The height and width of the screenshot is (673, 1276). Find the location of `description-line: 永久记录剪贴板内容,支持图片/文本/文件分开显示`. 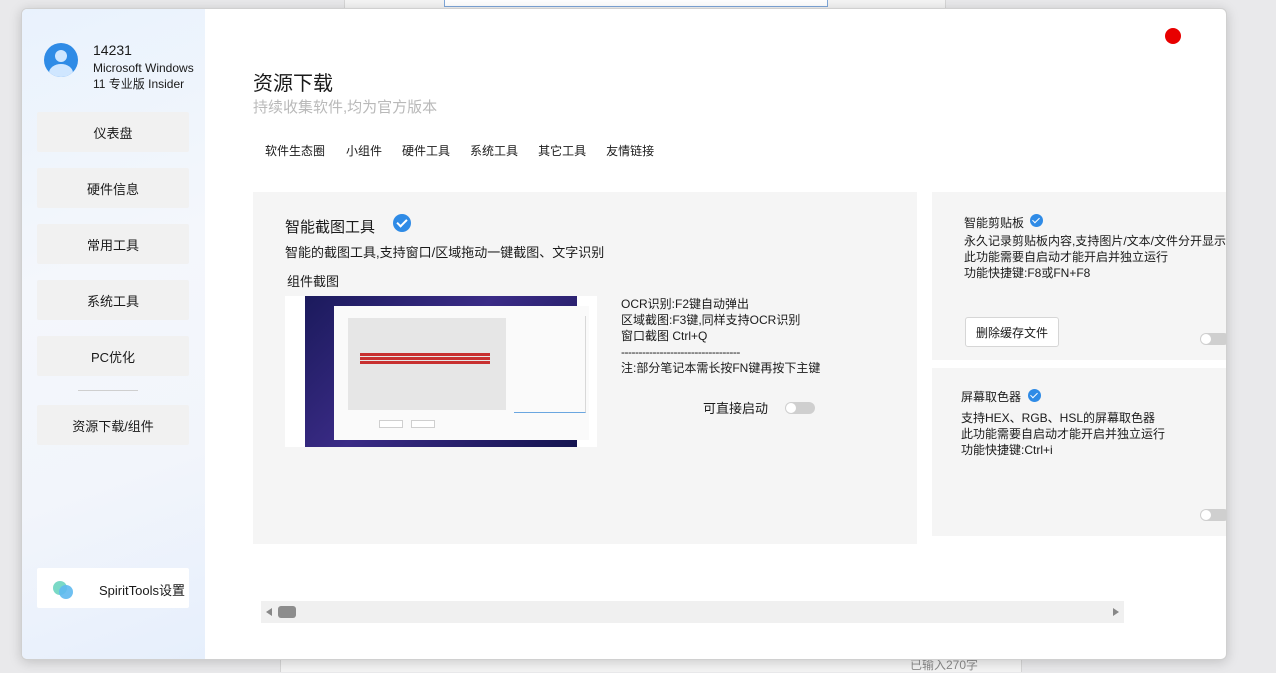

description-line: 永久记录剪贴板内容,支持图片/文本/文件分开显示 is located at coordinates (1095, 241).